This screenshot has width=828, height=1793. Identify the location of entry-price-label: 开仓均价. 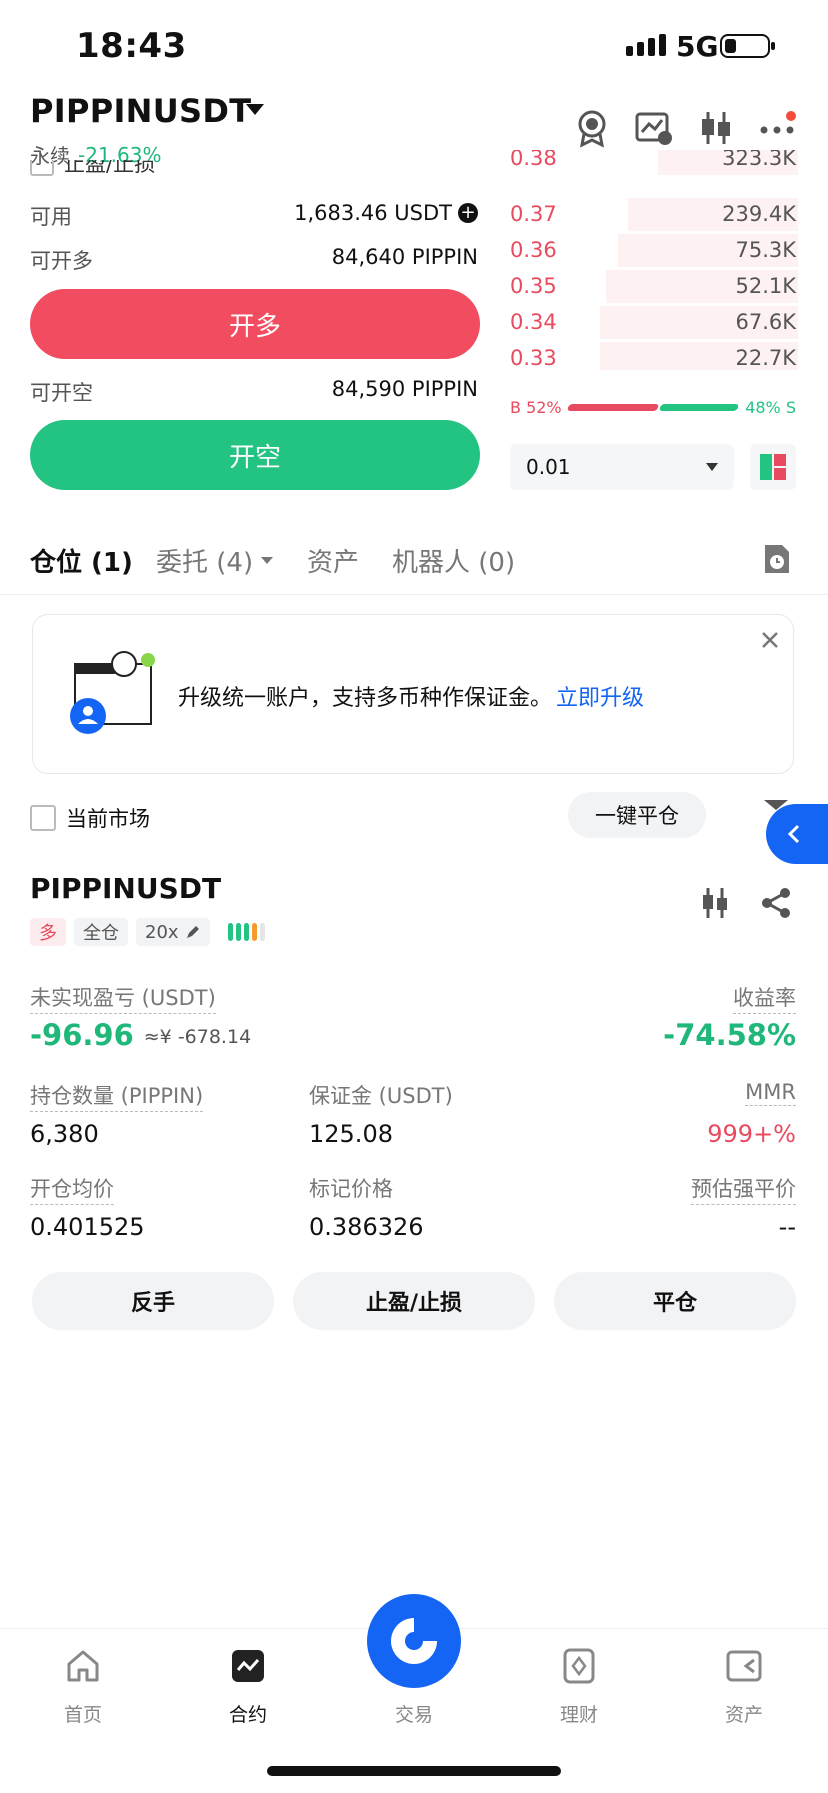
(72, 1189).